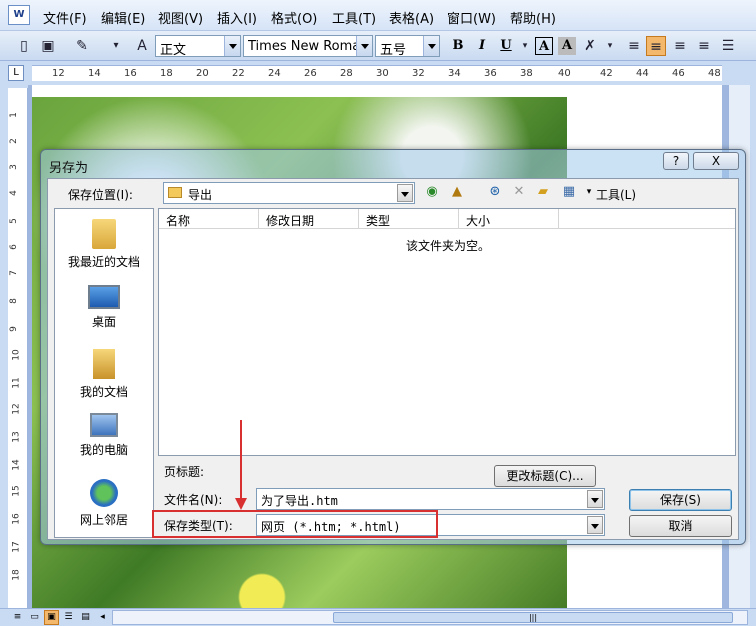 This screenshot has width=756, height=626. I want to click on underline-dropdown-icon: ▾, so click(525, 46).